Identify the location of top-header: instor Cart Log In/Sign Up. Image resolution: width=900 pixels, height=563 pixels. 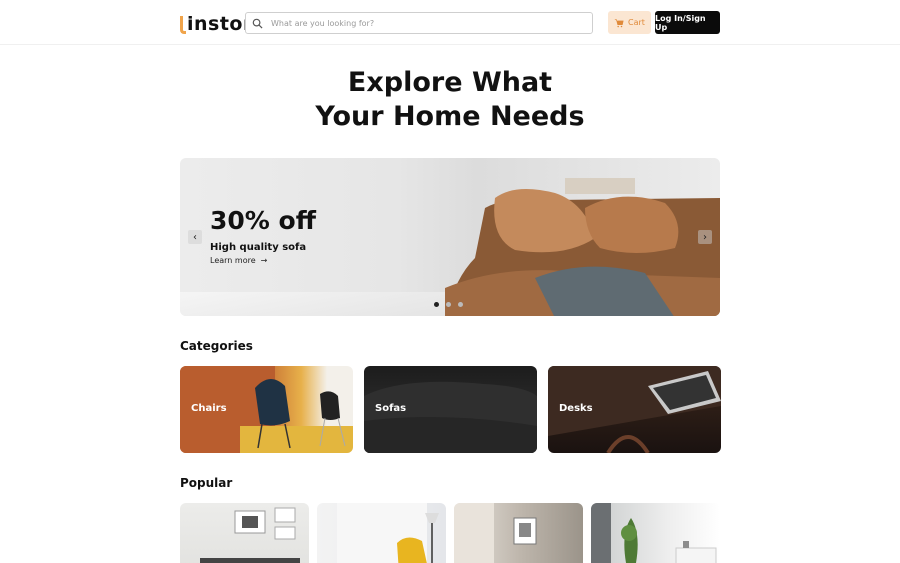
(450, 22).